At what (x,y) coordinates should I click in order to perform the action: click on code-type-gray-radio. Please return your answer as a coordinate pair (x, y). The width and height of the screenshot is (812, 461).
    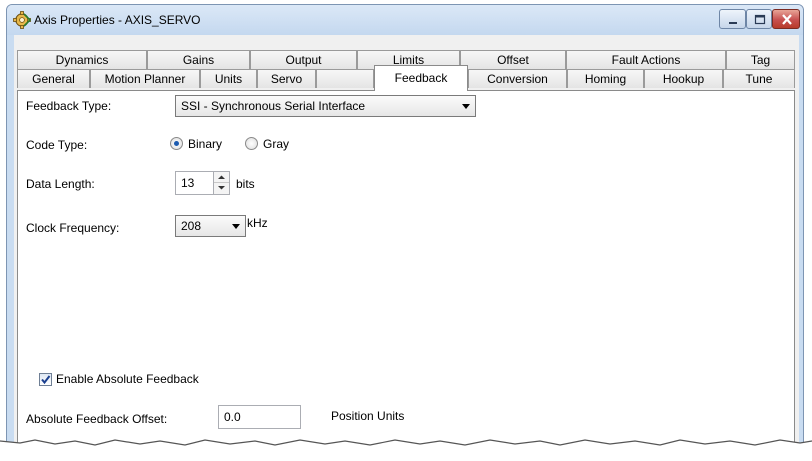
    Looking at the image, I should click on (251, 143).